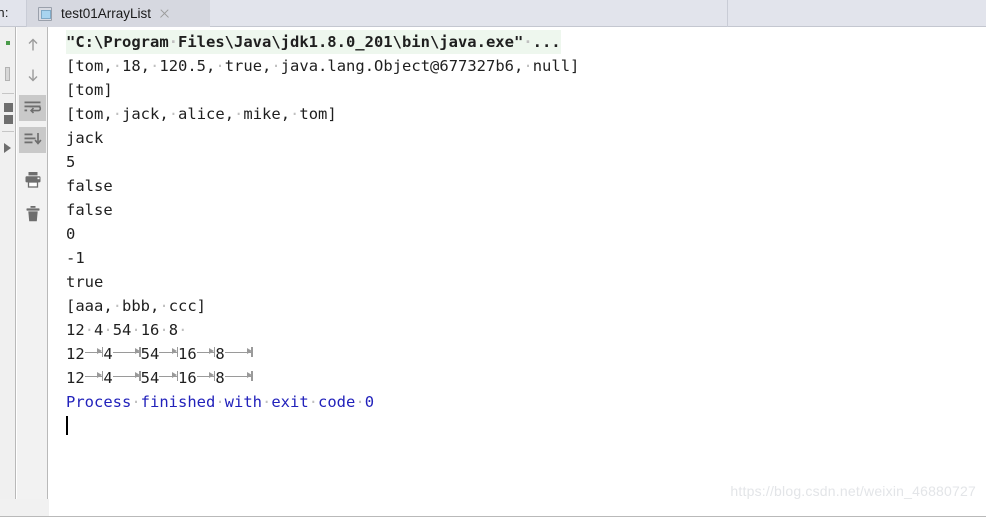 This screenshot has height=517, width=986. I want to click on console-info-text: Process·finished·with·exit·code·0, so click(220, 402).